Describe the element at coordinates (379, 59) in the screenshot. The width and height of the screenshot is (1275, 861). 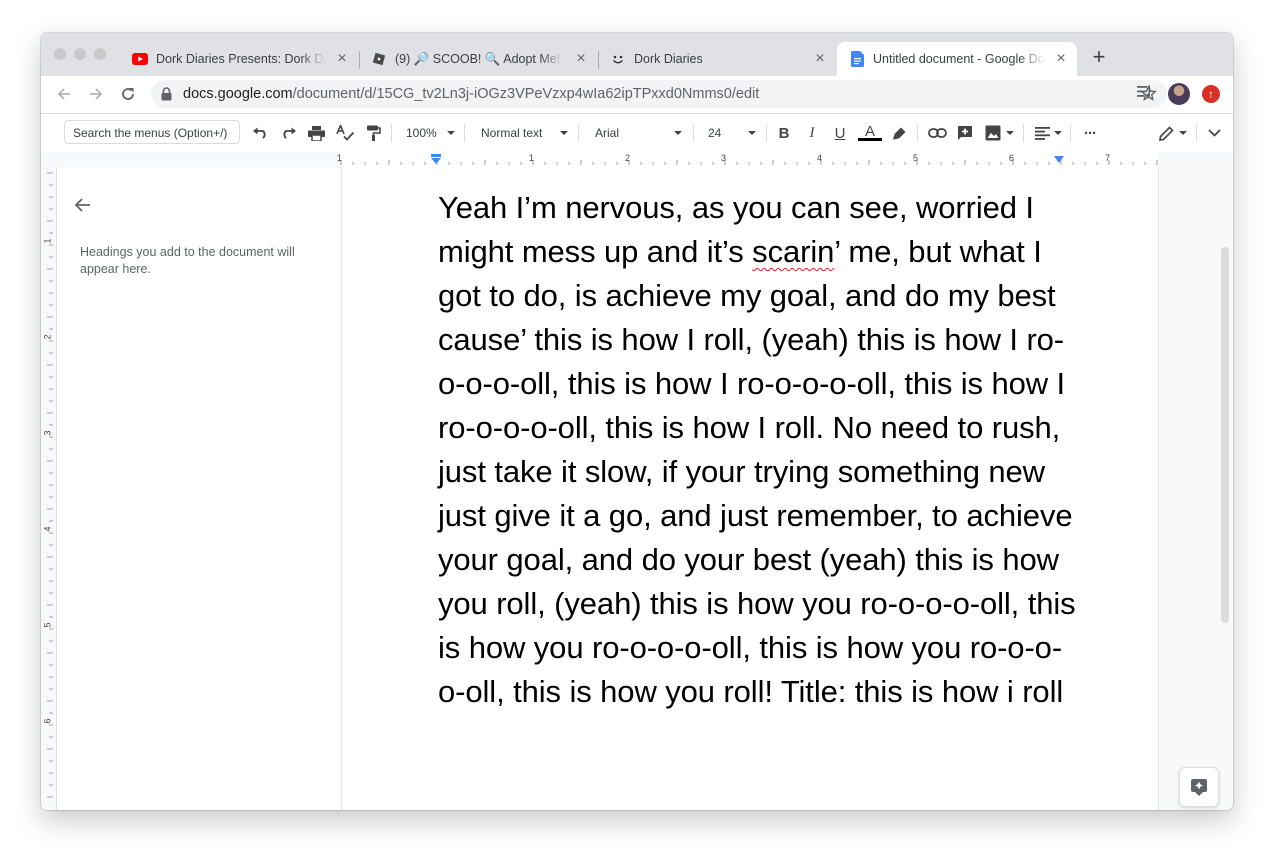
I see `roblox-icon` at that location.